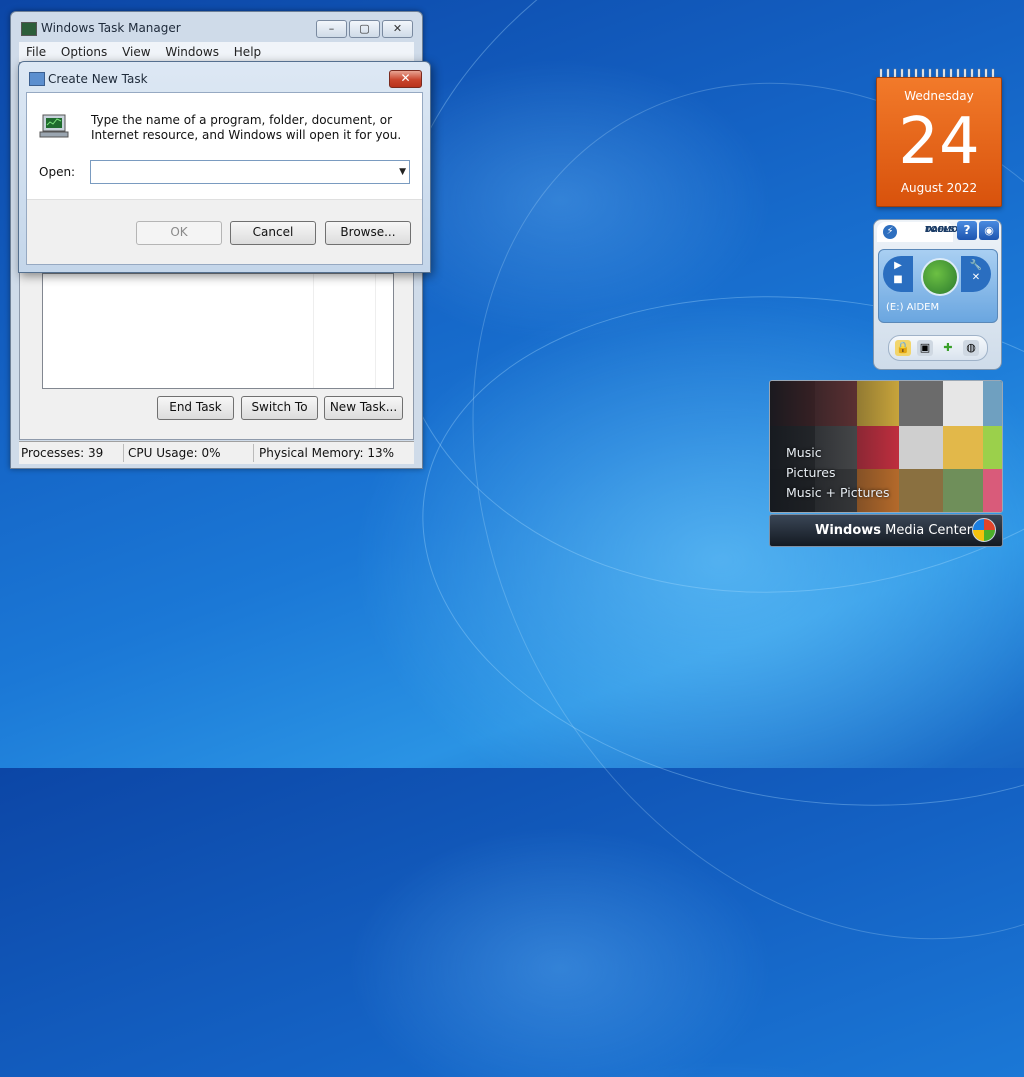 This screenshot has height=1077, width=1024. Describe the element at coordinates (927, 530) in the screenshot. I see `brand-rest: Media Center` at that location.